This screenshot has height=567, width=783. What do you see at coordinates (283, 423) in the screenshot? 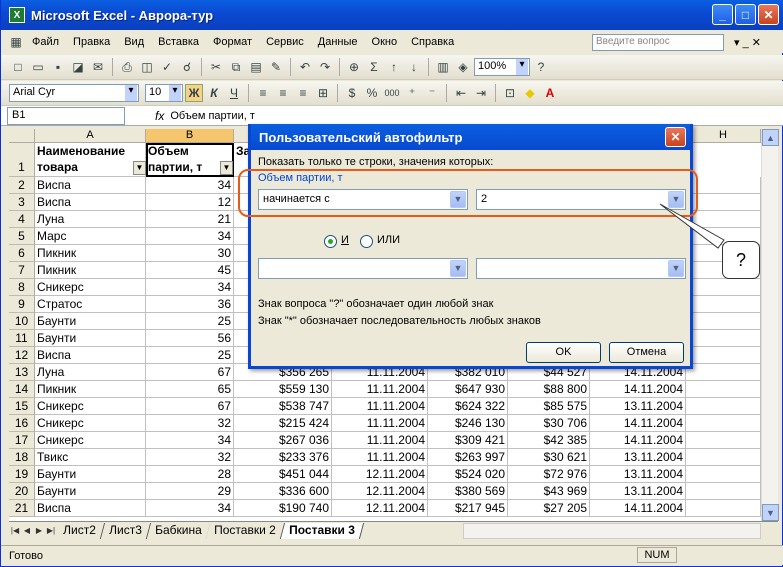
I see `cell-c: $215 424` at bounding box center [283, 423].